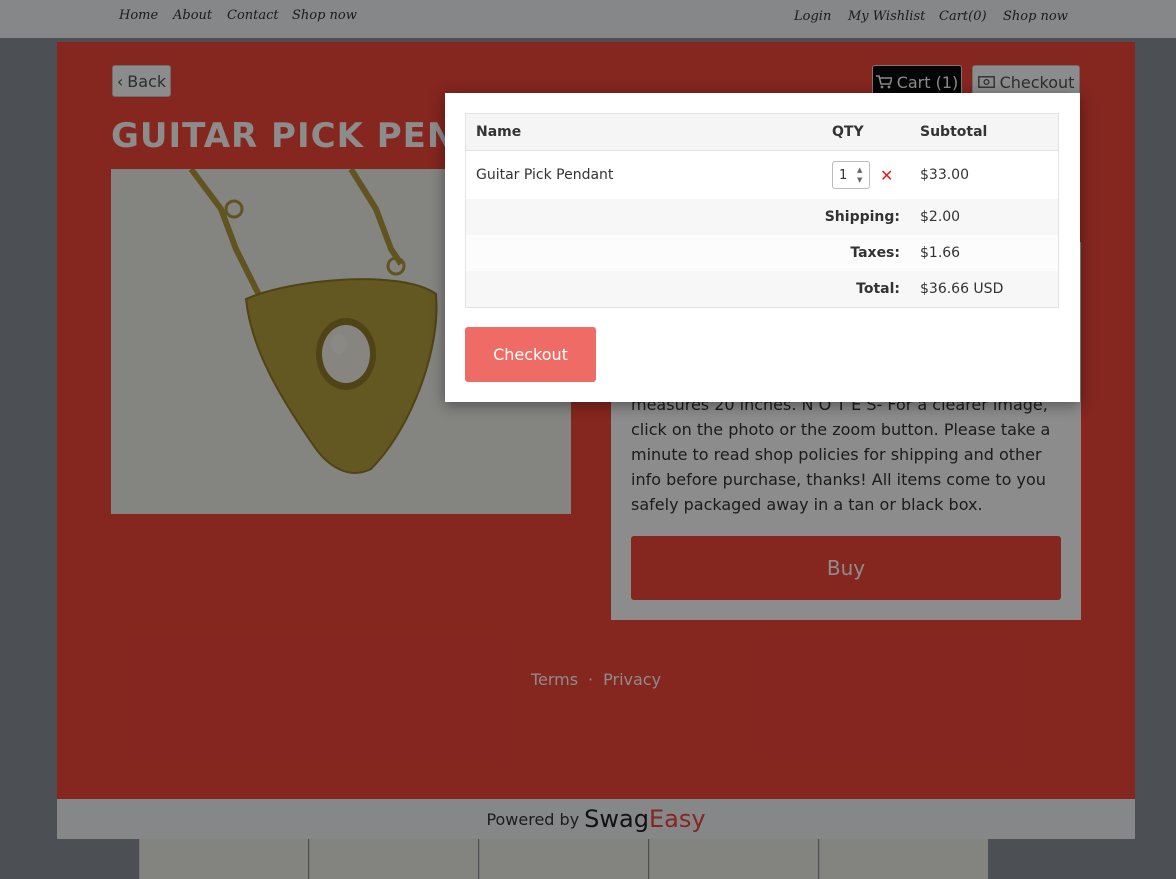  I want to click on table-row: Guitar Pick Pendant 1 ▲ ▼ ✕ $33.00, so click(762, 174).